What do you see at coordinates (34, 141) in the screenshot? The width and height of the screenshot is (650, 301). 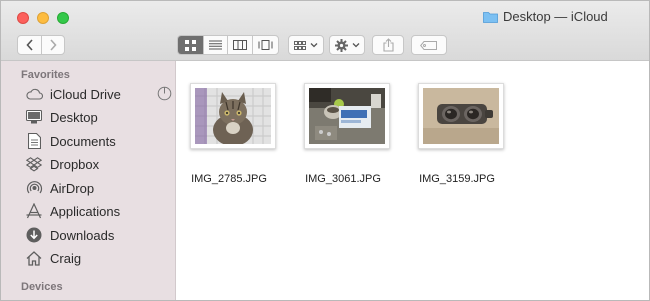 I see `document-icon` at bounding box center [34, 141].